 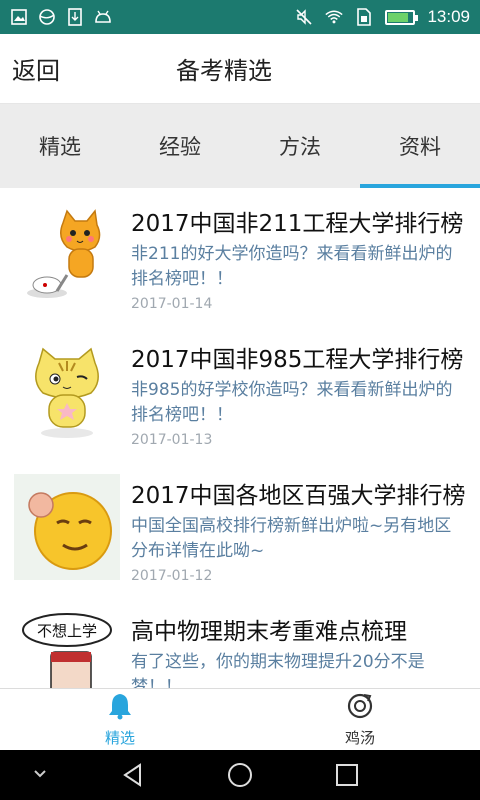 What do you see at coordinates (240, 17) in the screenshot?
I see `status-bar: 13:09` at bounding box center [240, 17].